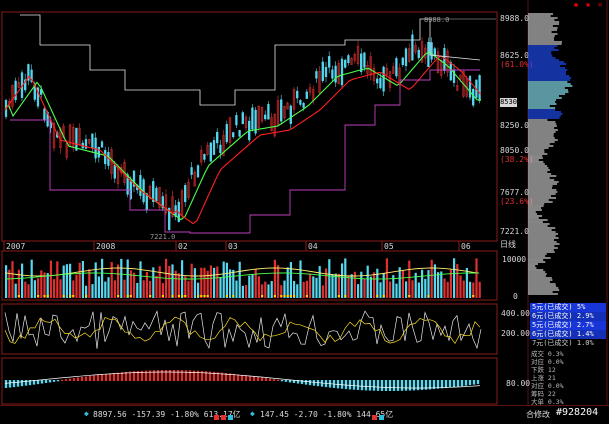 The image size is (609, 424). What do you see at coordinates (588, 5) in the screenshot?
I see `minimize-icon: ▪` at bounding box center [588, 5].